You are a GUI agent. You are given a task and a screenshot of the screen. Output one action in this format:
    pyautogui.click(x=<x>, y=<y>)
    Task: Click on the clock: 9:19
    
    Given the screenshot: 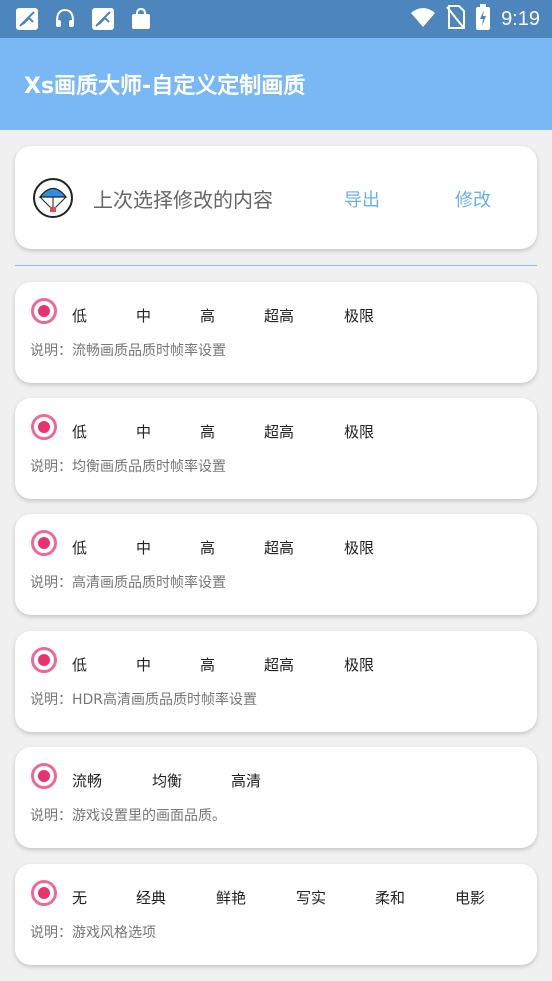 What is the action you would take?
    pyautogui.click(x=520, y=18)
    